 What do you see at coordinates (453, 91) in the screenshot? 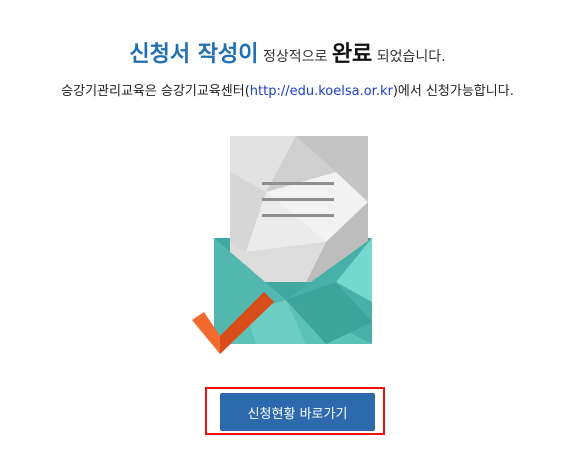
I see `notice-suffix: )에서 신청가능합니다.` at bounding box center [453, 91].